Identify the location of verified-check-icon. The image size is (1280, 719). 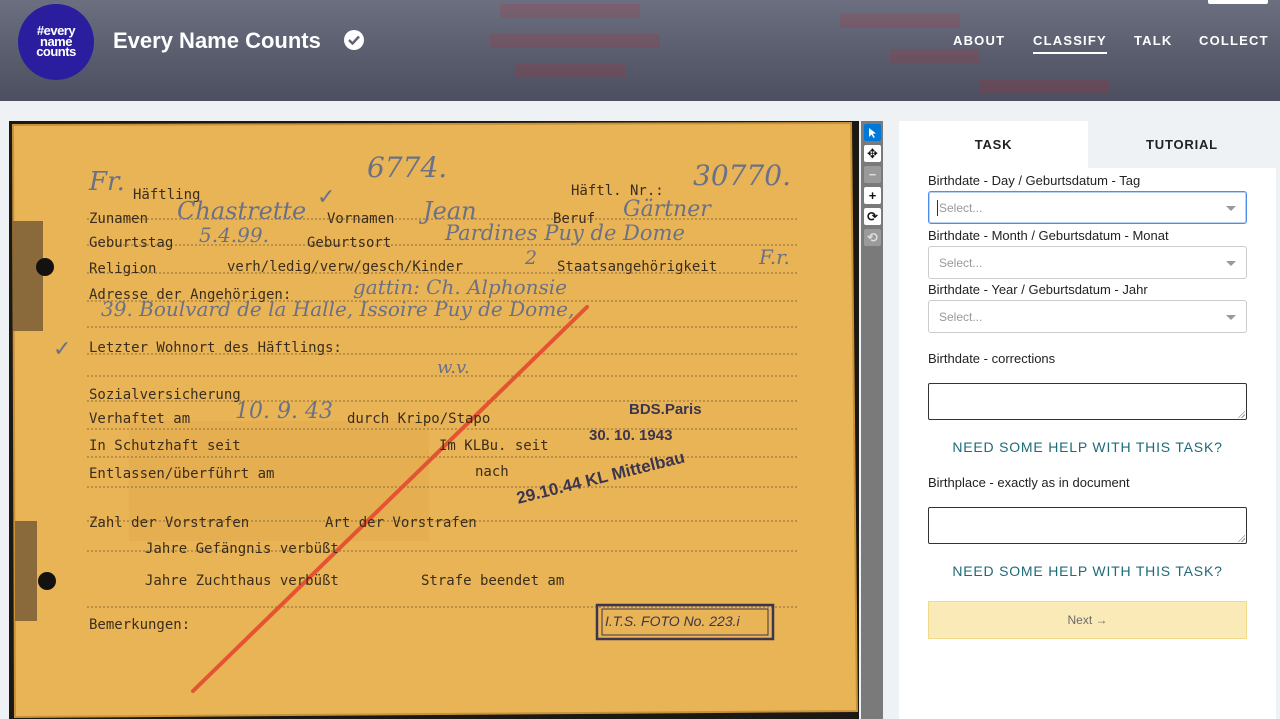
(354, 40).